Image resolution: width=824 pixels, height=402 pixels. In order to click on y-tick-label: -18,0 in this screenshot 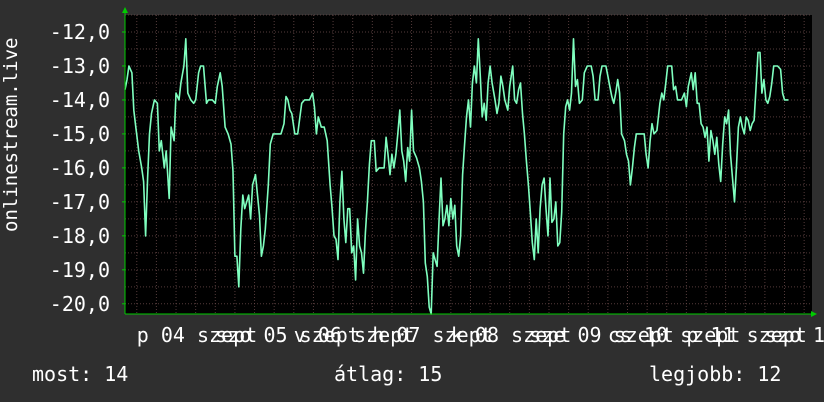, I will do `click(80, 236)`.